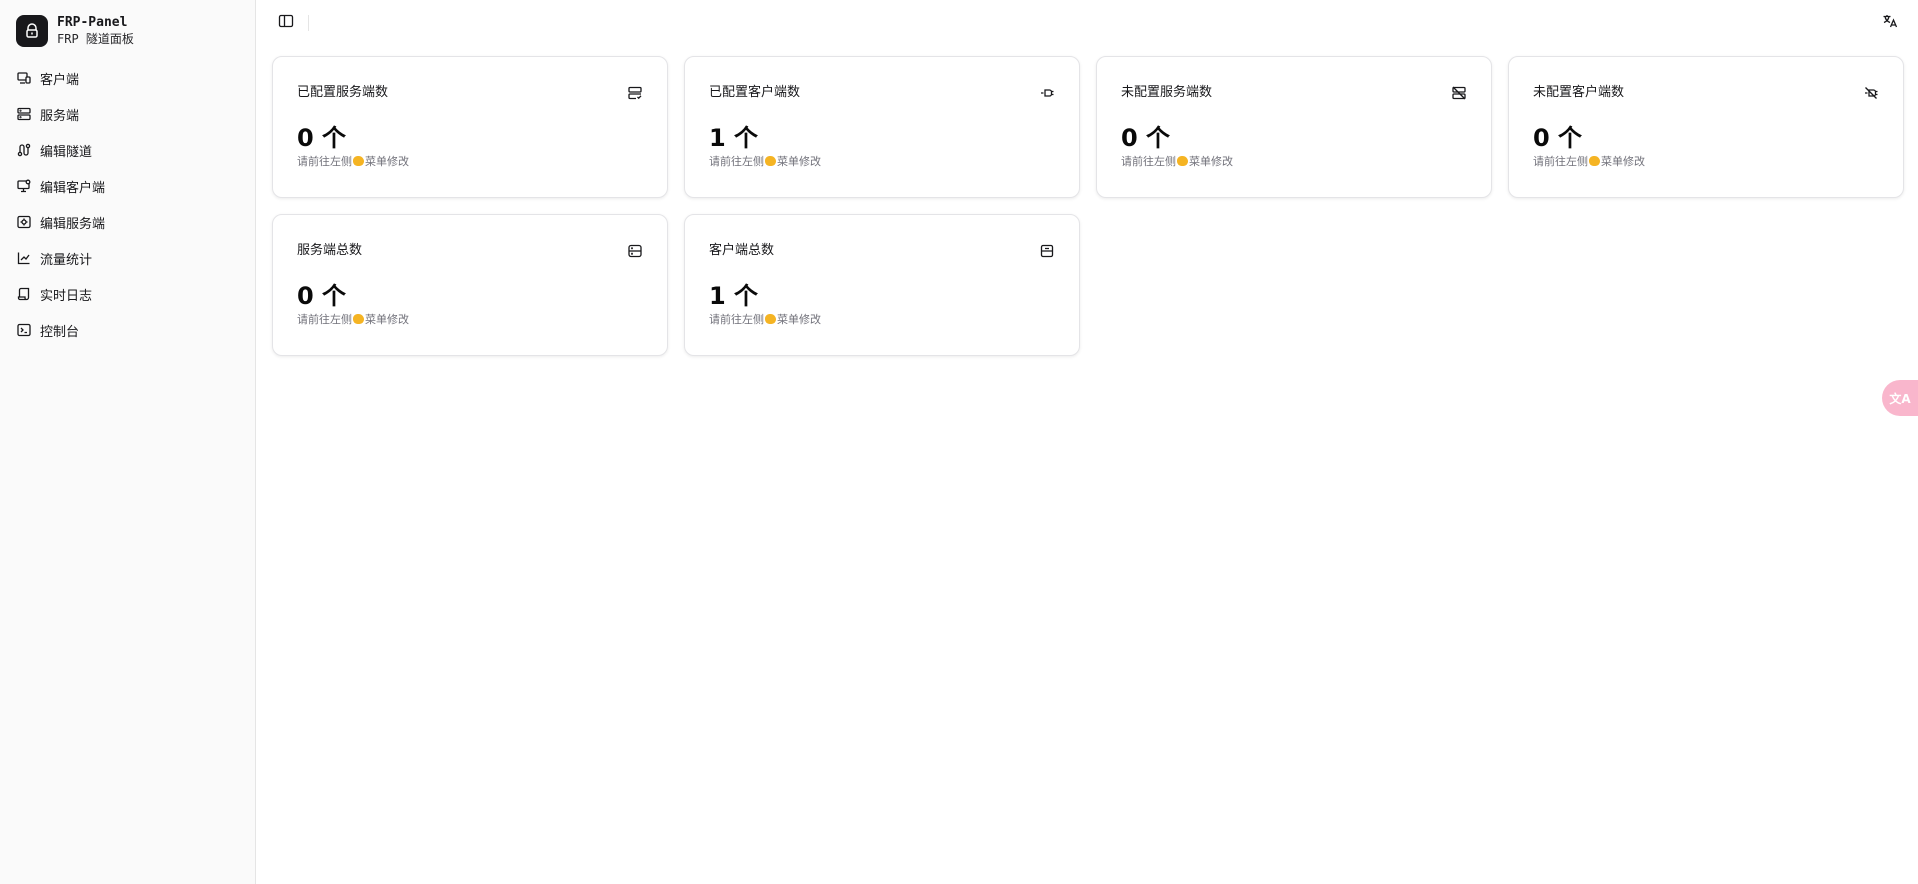 This screenshot has width=1918, height=884. I want to click on stat-card-total-servers: 服务端总数 0 个 请前往左侧 菜单修改, so click(470, 285).